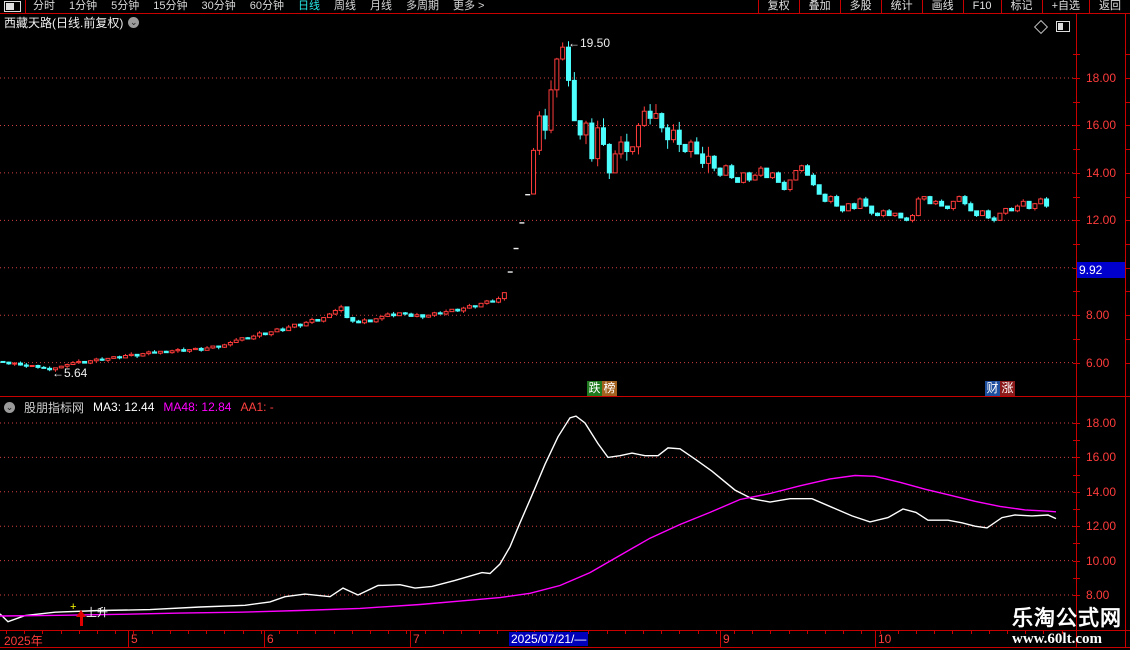  I want to click on period-tab: 1分钟, so click(83, 6).